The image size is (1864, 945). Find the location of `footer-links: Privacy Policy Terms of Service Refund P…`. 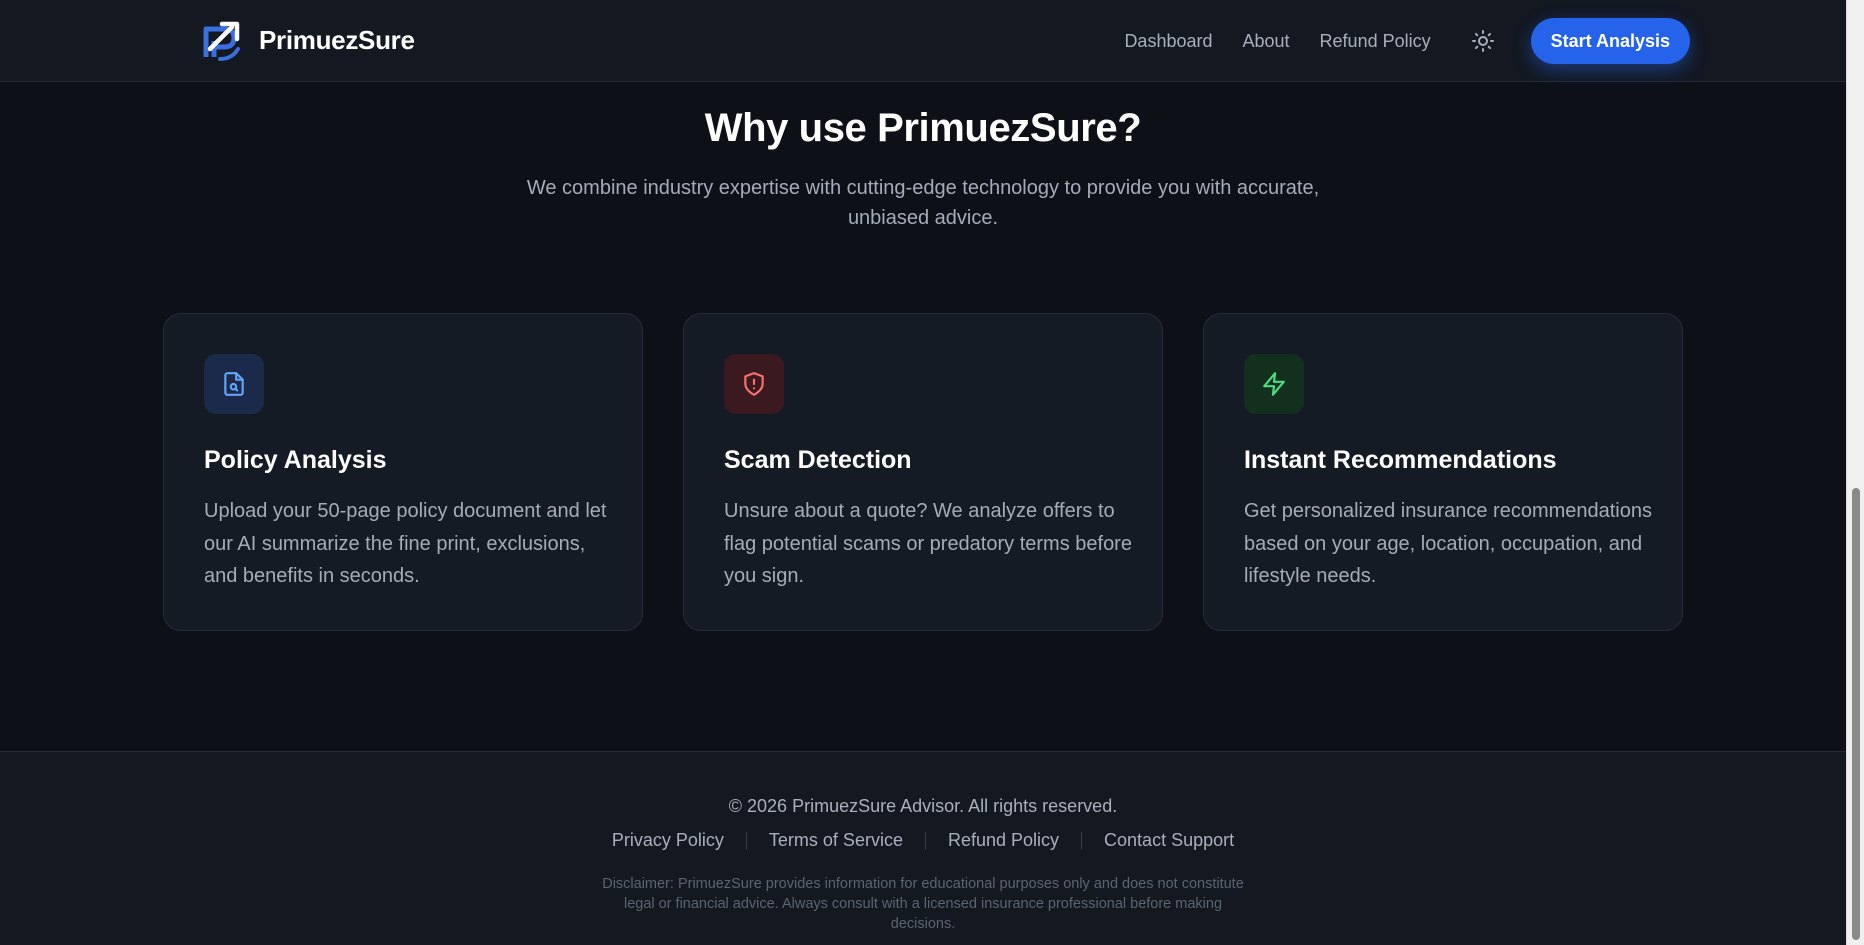

footer-links: Privacy Policy Terms of Service Refund P… is located at coordinates (923, 840).